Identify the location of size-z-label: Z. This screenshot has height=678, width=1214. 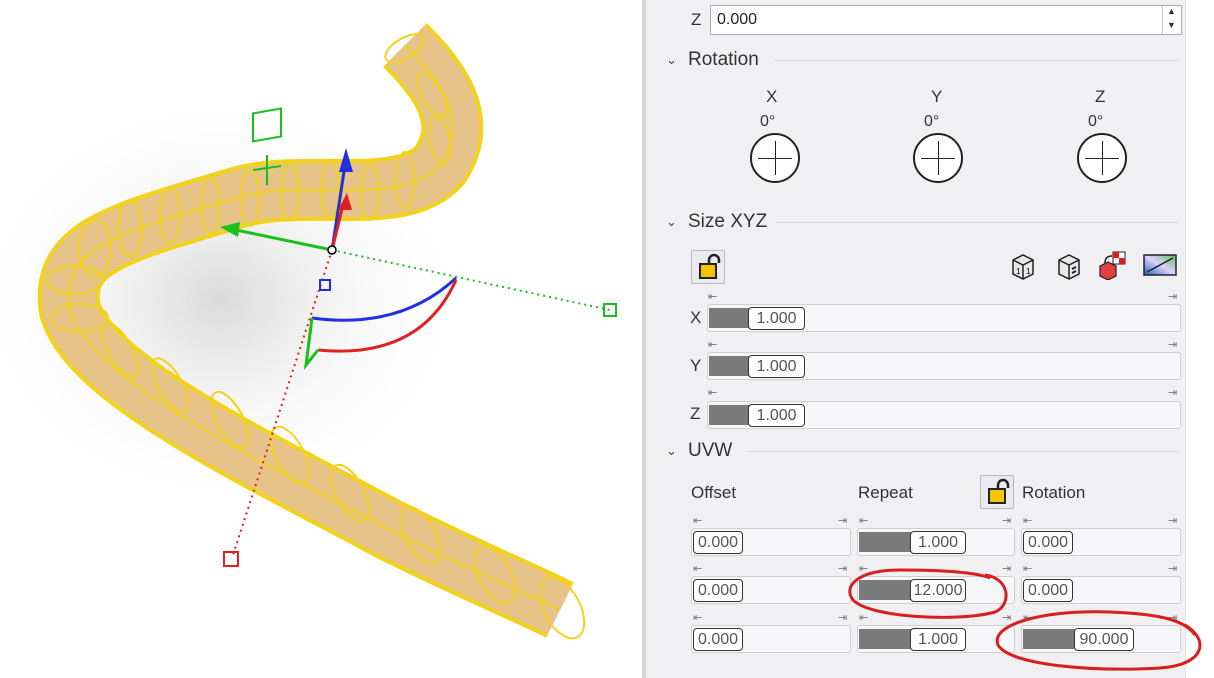
(695, 413).